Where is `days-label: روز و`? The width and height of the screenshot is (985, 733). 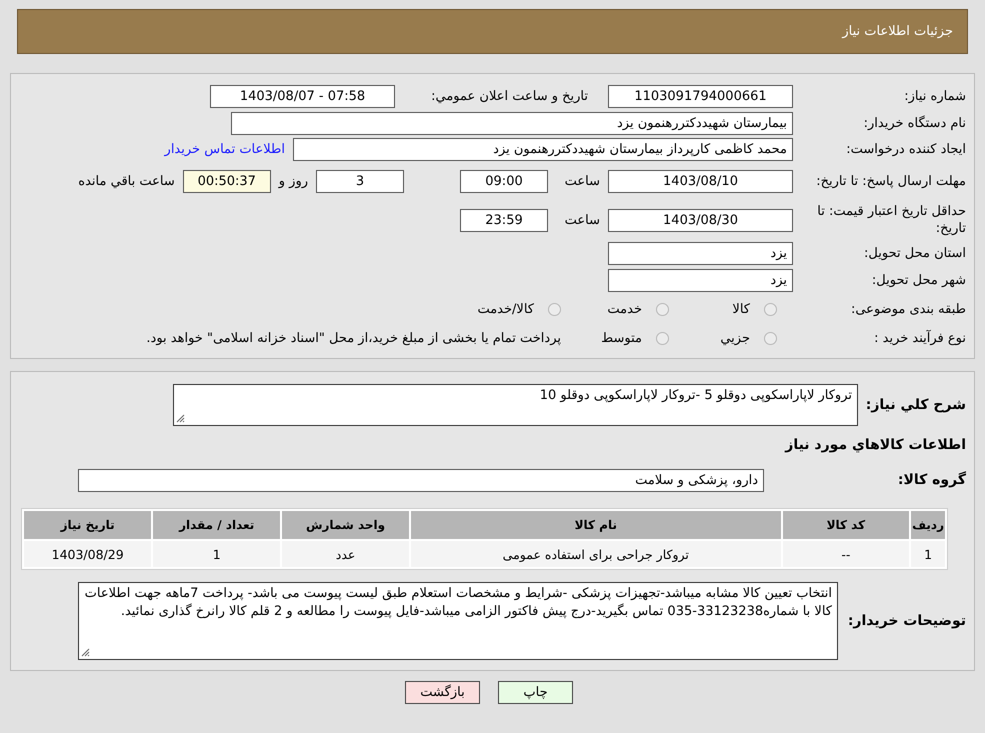
days-label: روز و is located at coordinates (293, 181).